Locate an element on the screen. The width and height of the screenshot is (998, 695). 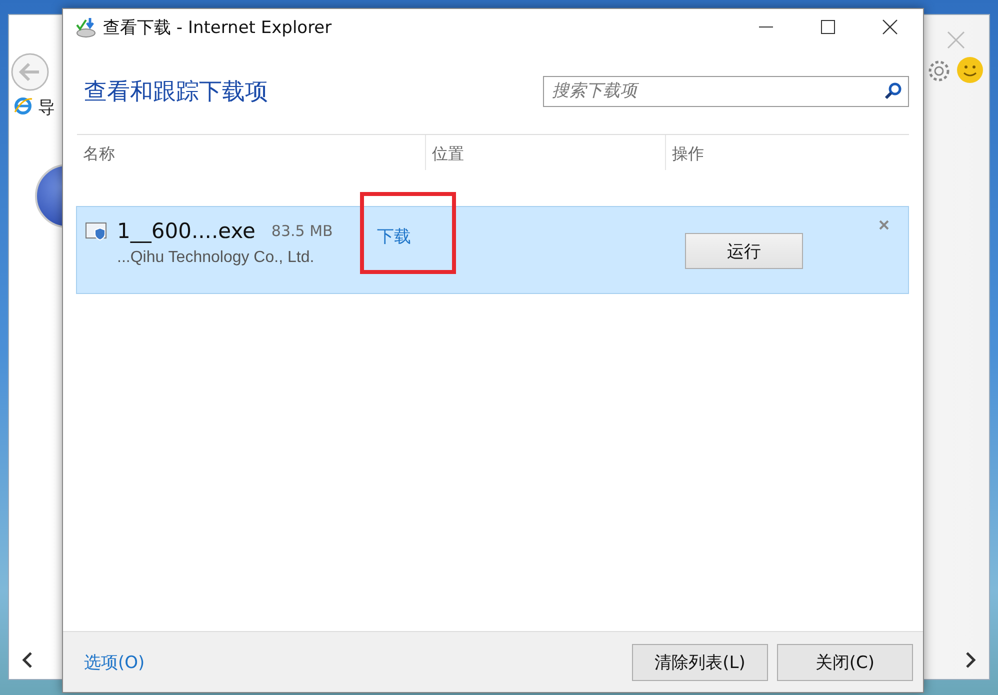
settings-icon is located at coordinates (939, 71).